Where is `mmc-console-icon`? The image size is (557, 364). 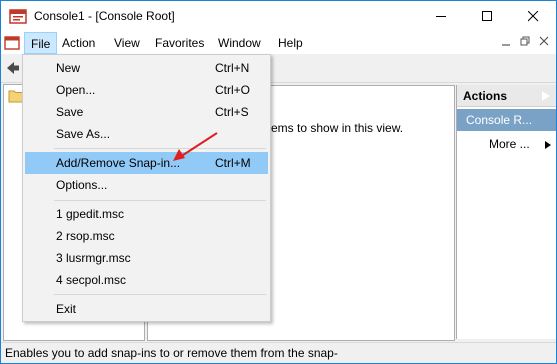 mmc-console-icon is located at coordinates (18, 16).